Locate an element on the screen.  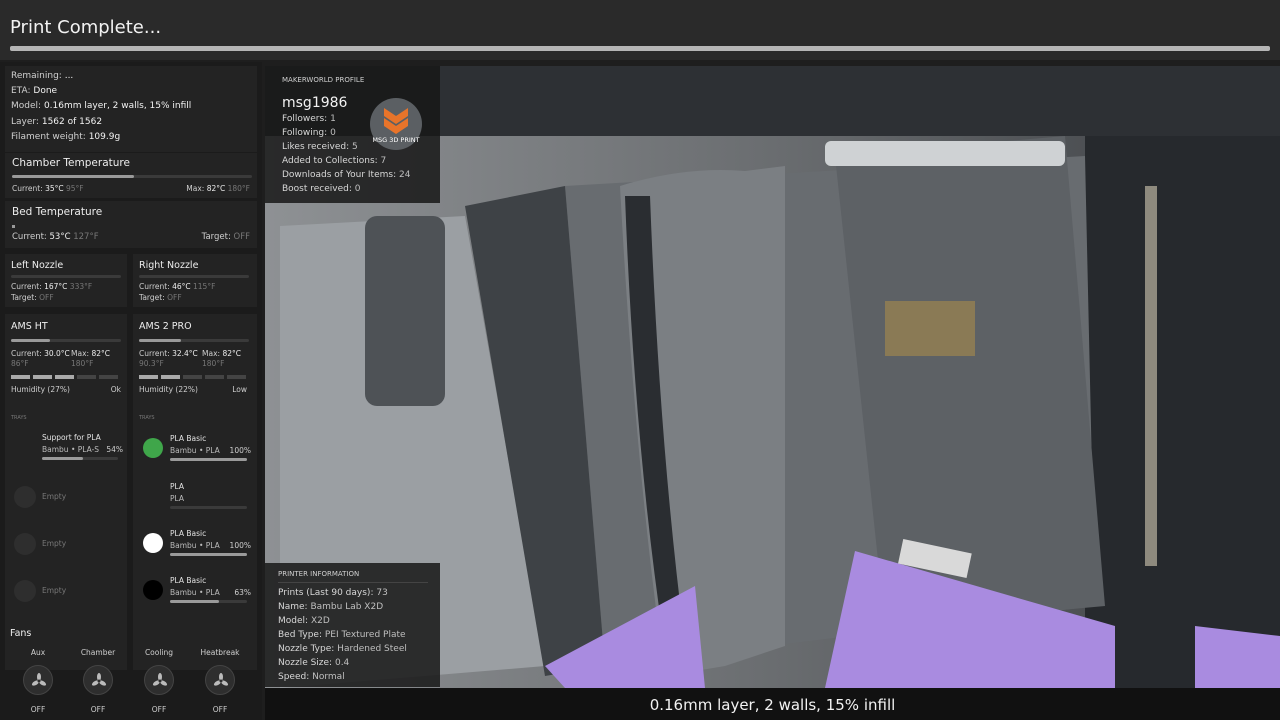
fan-cooling-button is located at coordinates (159, 680).